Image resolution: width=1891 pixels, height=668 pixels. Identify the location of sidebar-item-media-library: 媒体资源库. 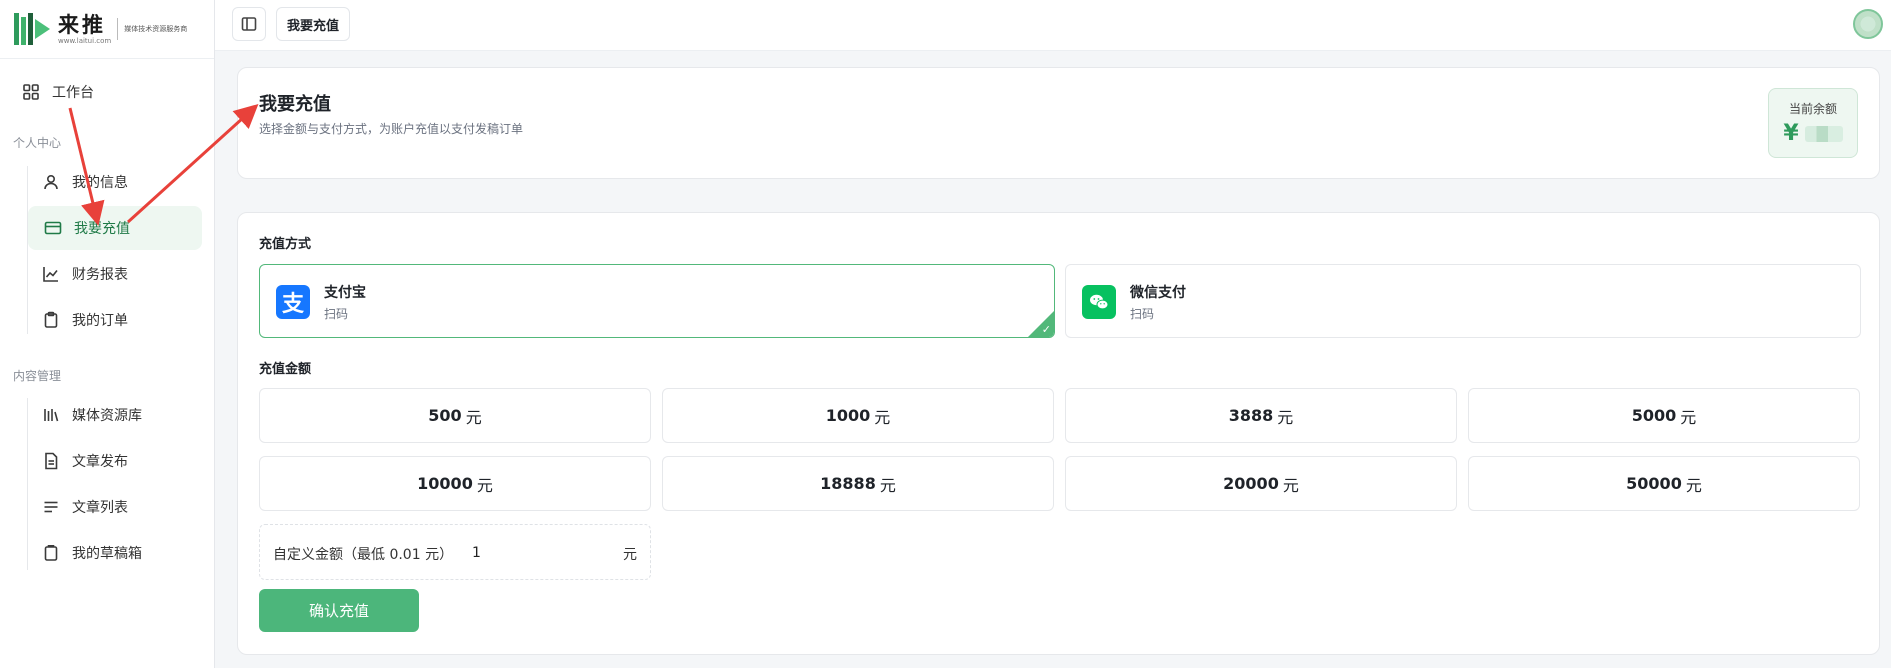
(122, 415).